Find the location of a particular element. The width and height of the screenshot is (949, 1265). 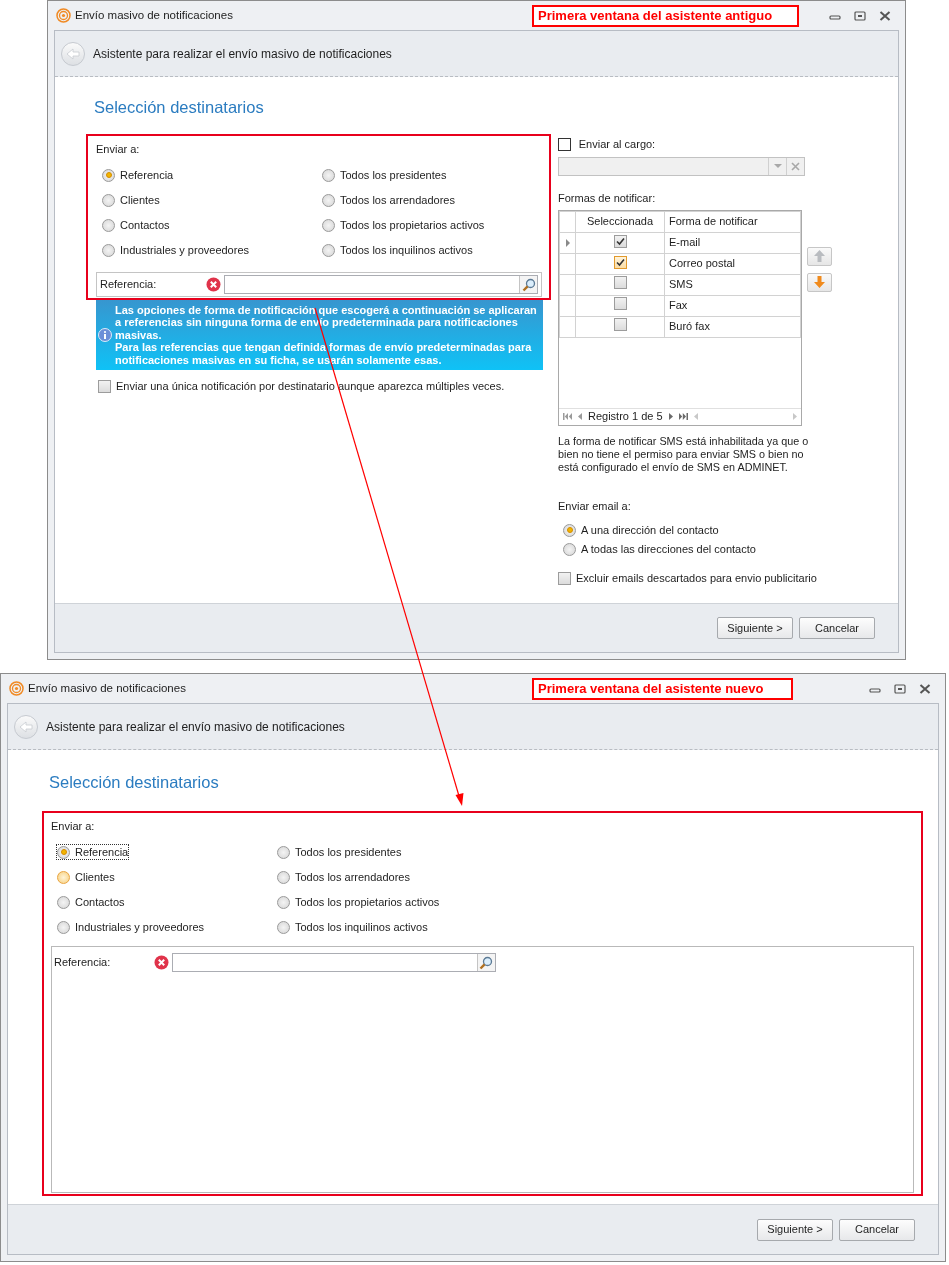

checkbox-option: Excluir emails descartados para envio publicitario is located at coordinates (688, 578).